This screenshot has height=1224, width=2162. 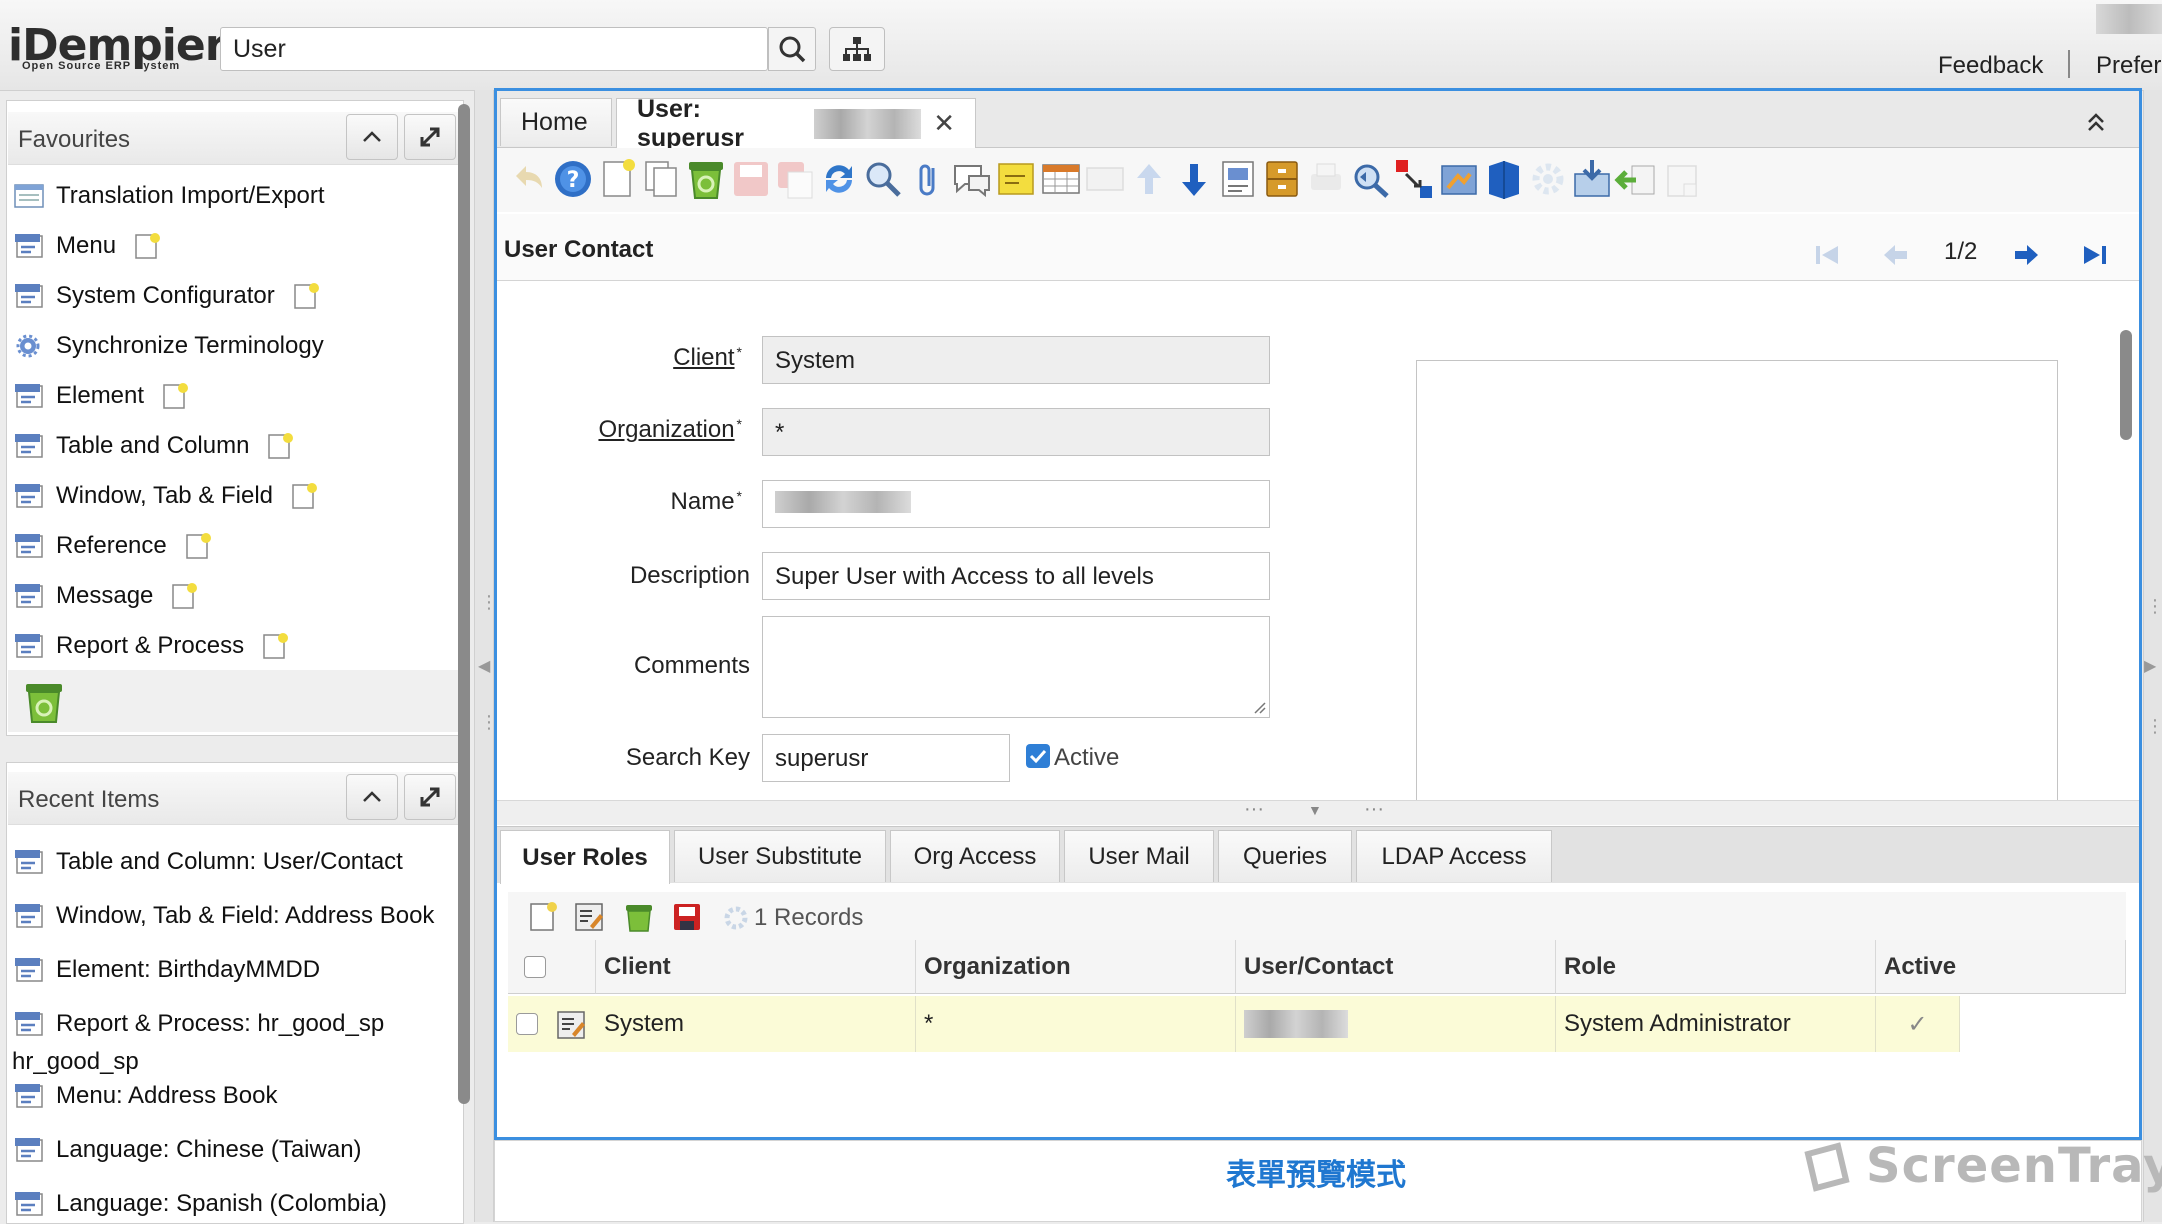 I want to click on favourite-item: Window, Tab & Field, so click(x=165, y=496).